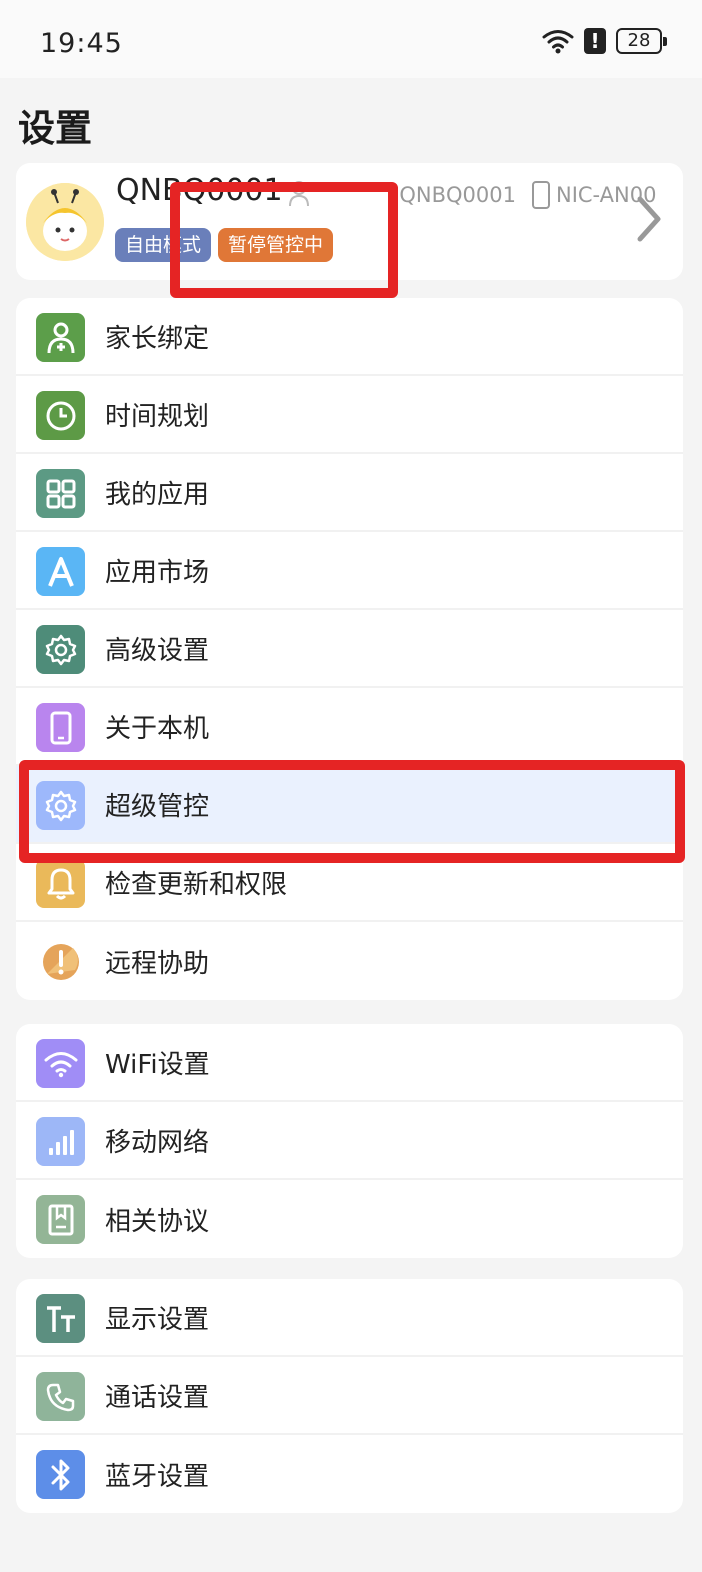 The width and height of the screenshot is (702, 1572). What do you see at coordinates (60, 1141) in the screenshot?
I see `signal-icon` at bounding box center [60, 1141].